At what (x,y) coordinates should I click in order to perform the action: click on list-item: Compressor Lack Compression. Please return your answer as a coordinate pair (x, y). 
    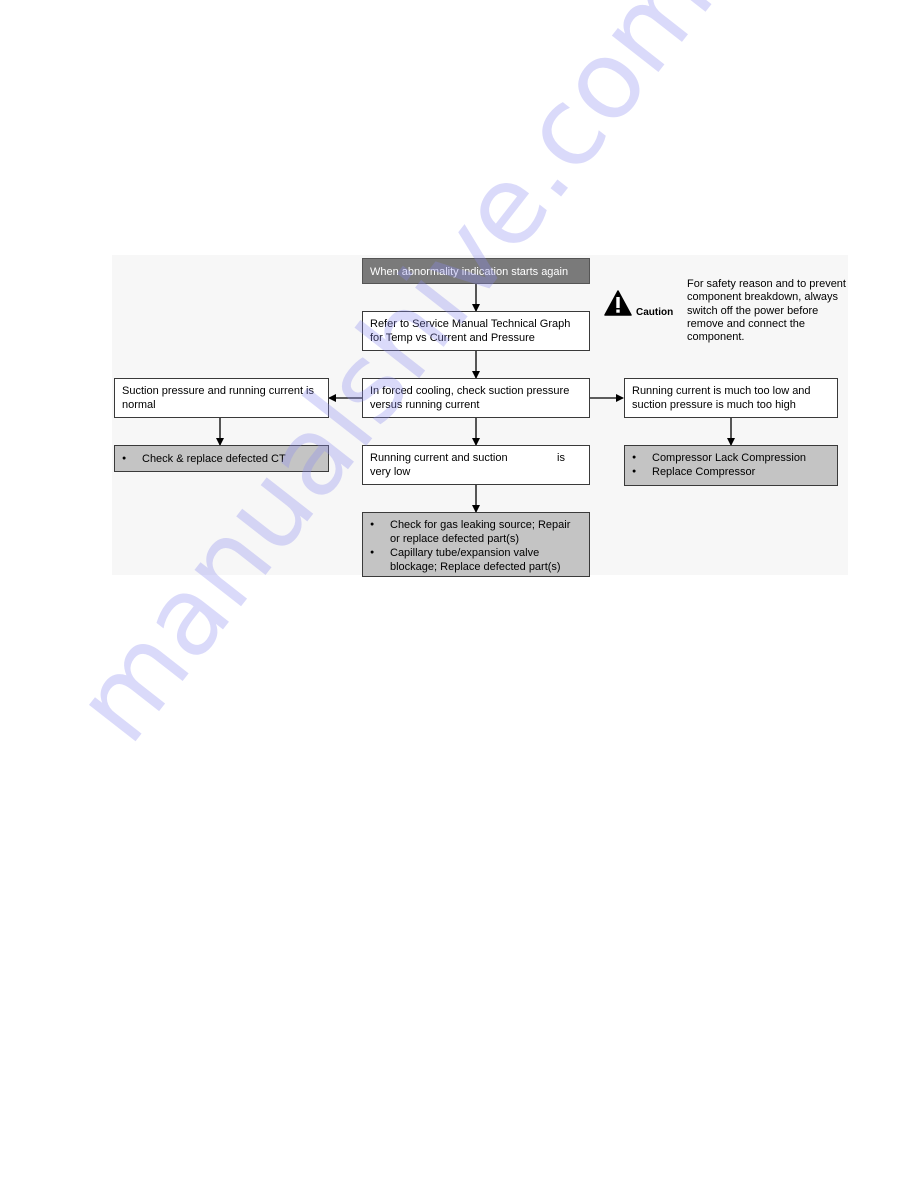
    Looking at the image, I should click on (731, 458).